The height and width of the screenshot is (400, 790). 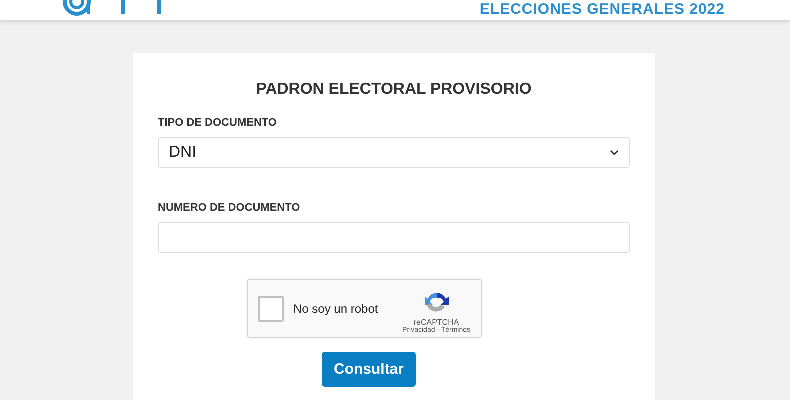 I want to click on site-title: ELECCIONES GENERALES 2022, so click(x=602, y=10).